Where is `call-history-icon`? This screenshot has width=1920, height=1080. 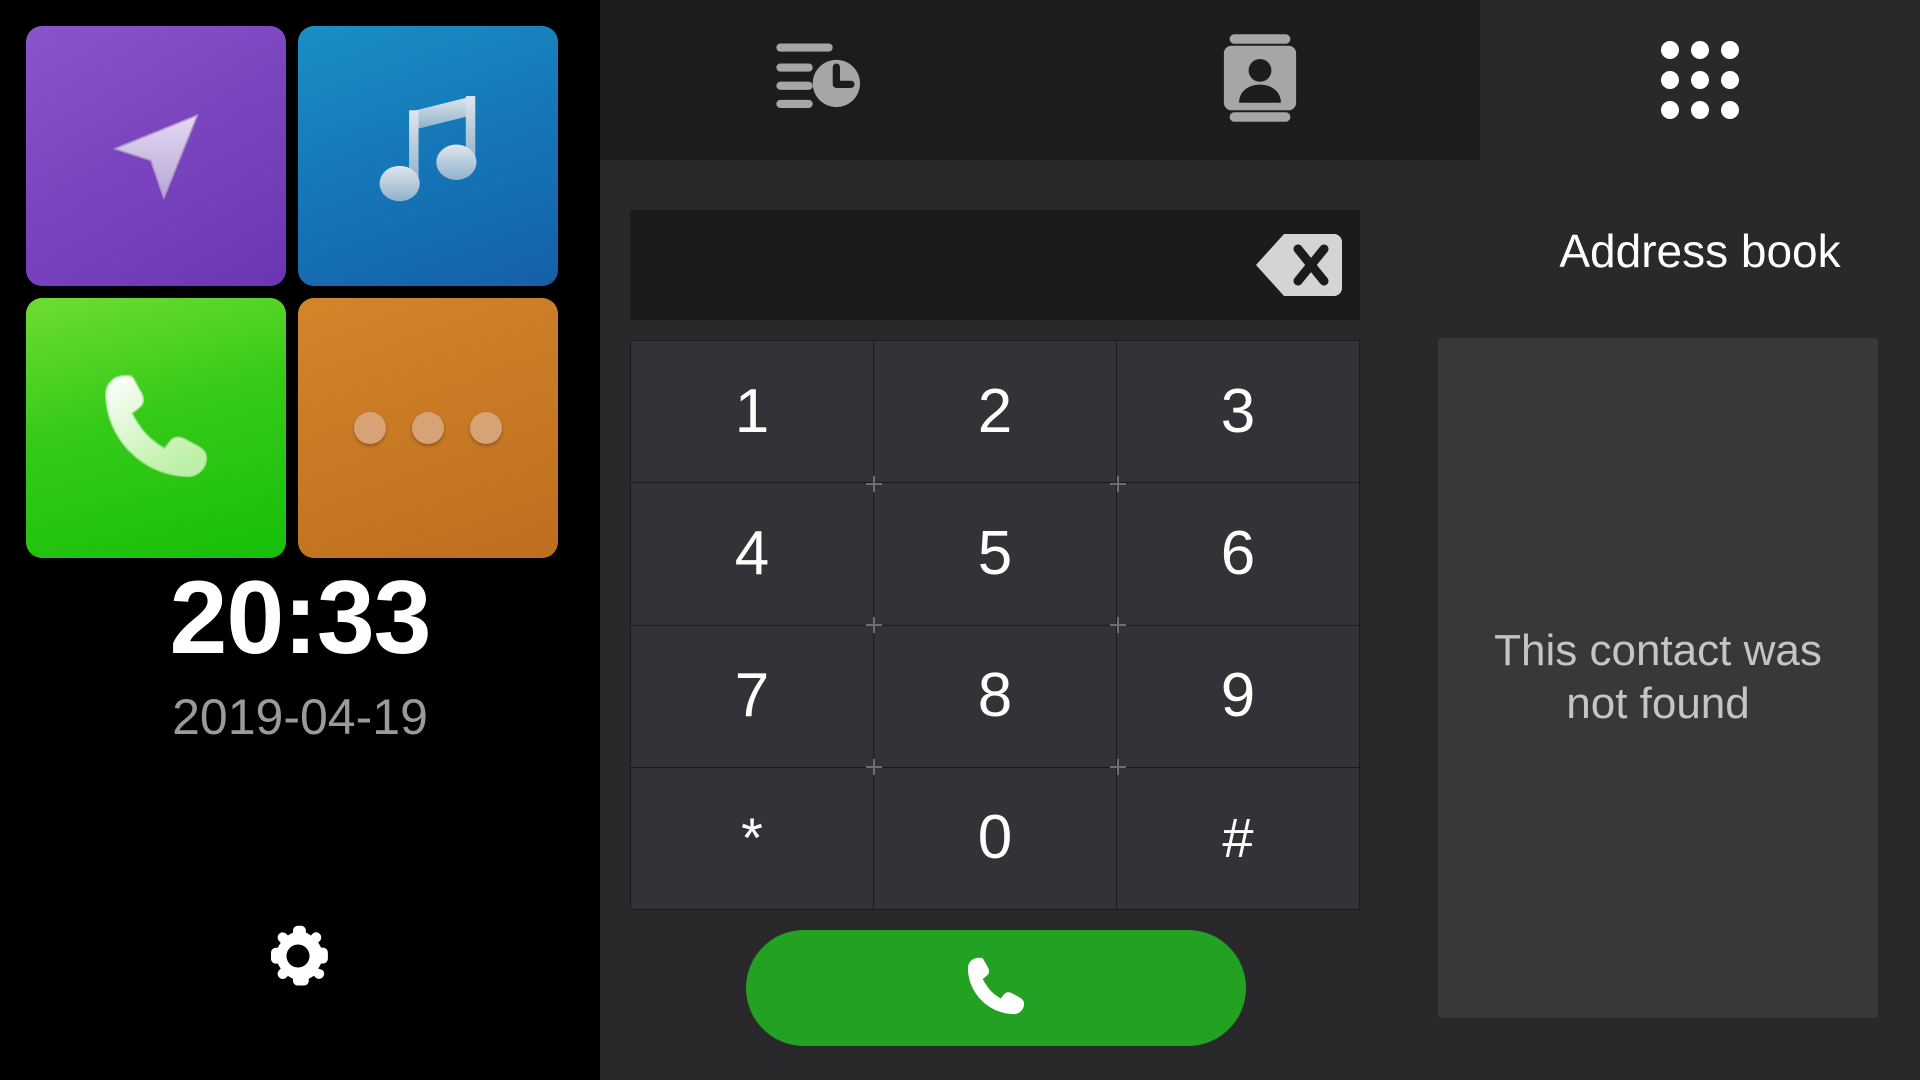 call-history-icon is located at coordinates (820, 80).